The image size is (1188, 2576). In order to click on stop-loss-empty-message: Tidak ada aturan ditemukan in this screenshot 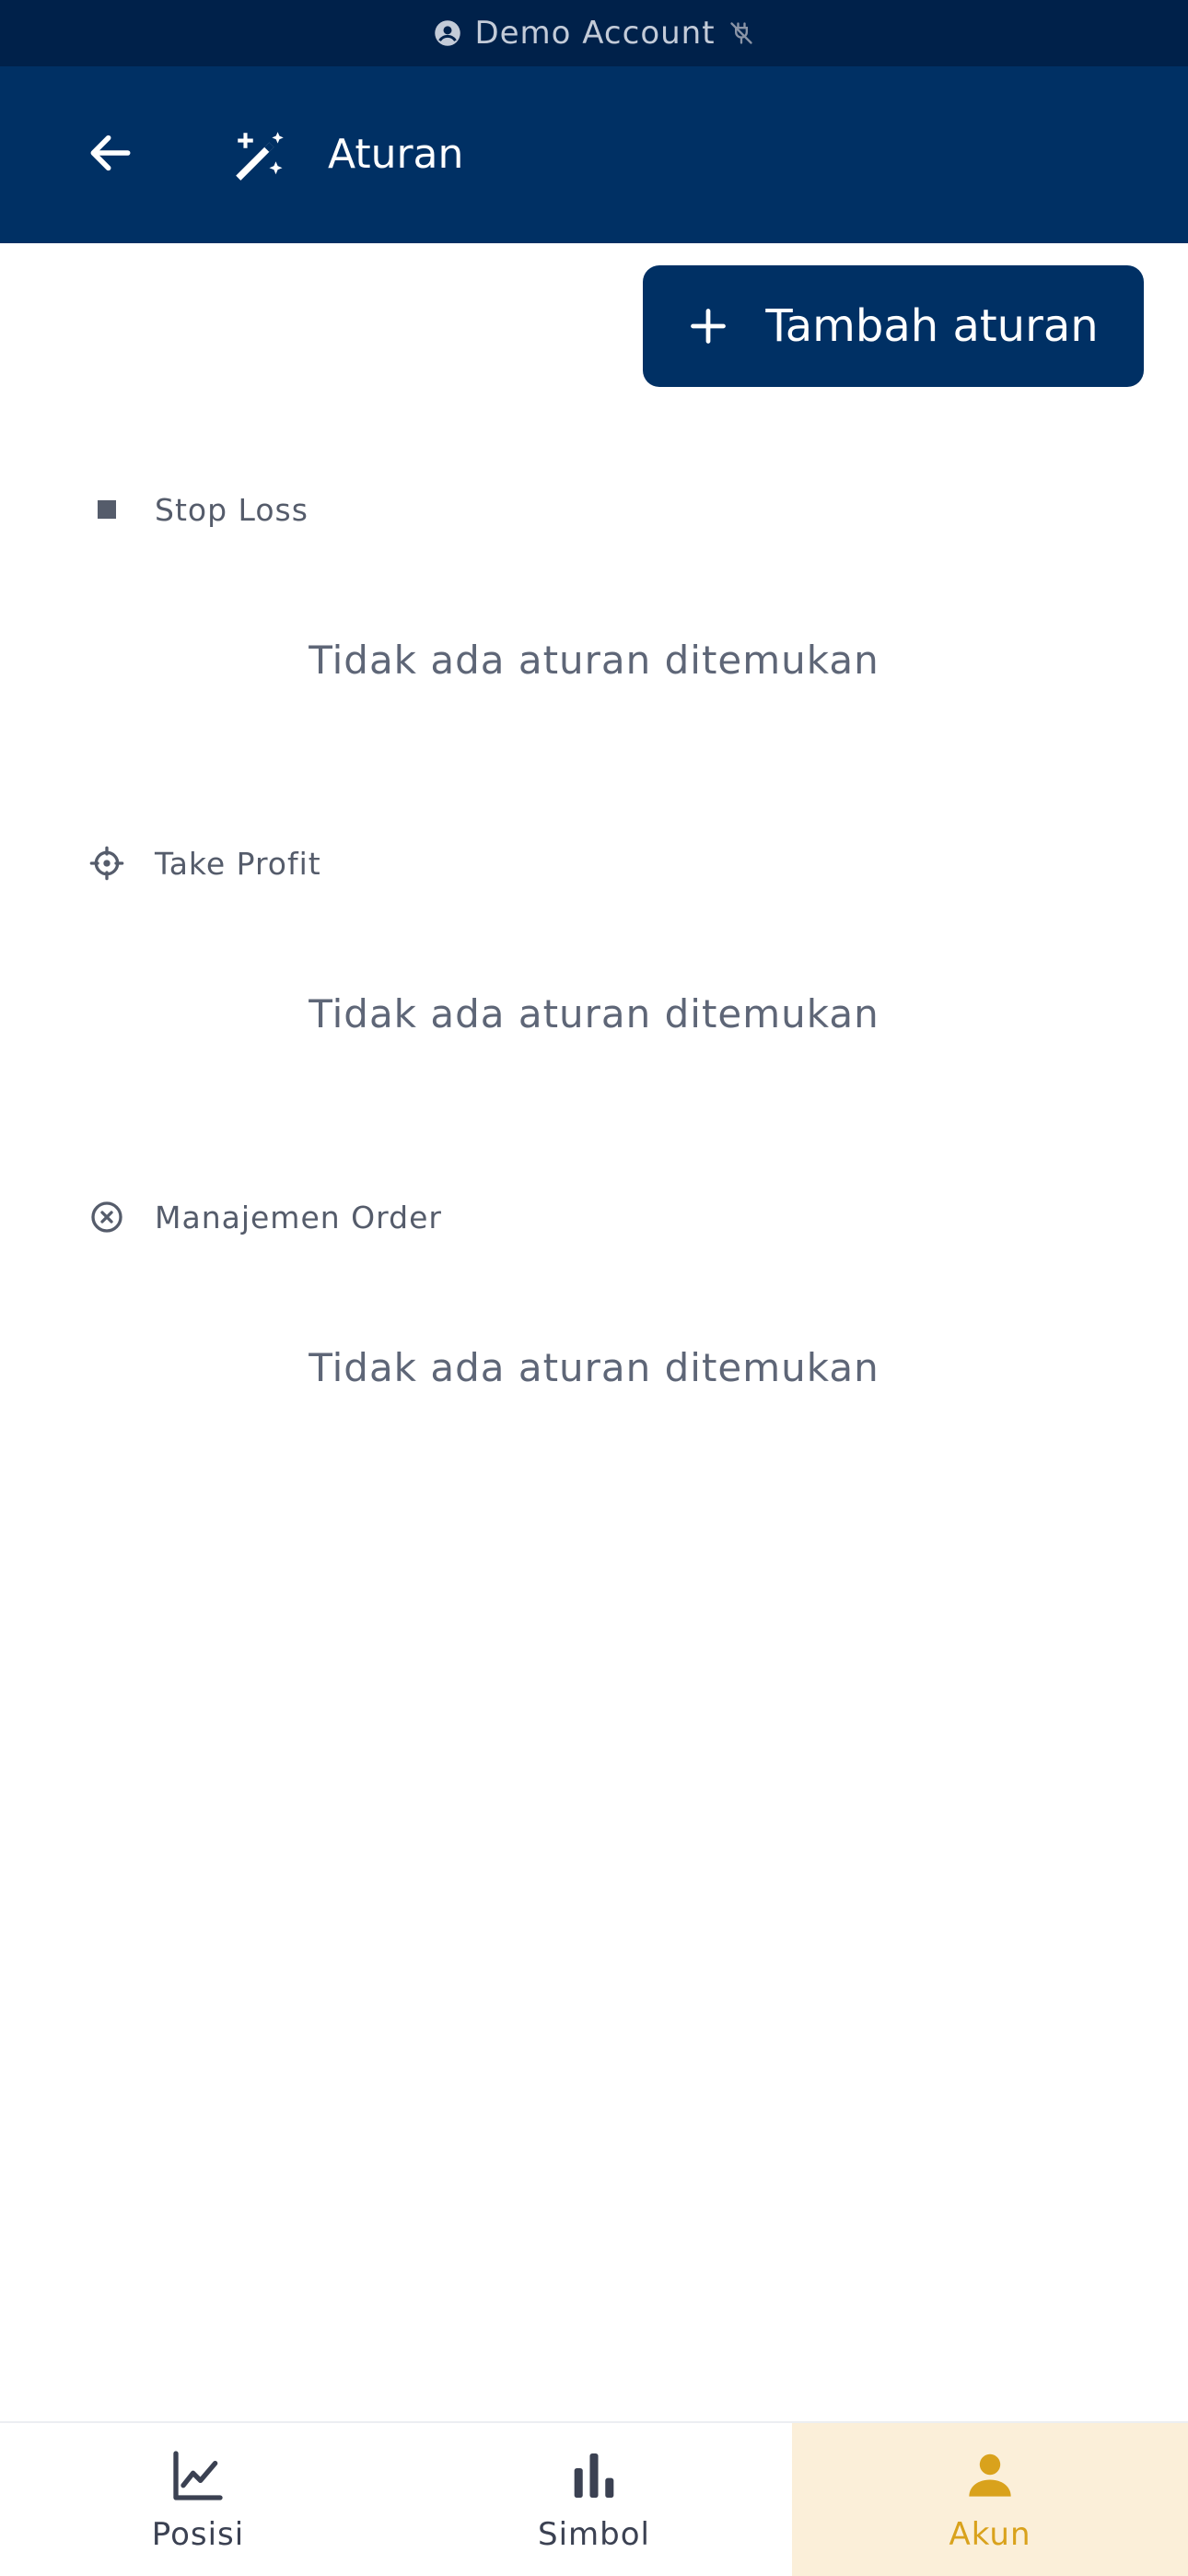, I will do `click(594, 660)`.